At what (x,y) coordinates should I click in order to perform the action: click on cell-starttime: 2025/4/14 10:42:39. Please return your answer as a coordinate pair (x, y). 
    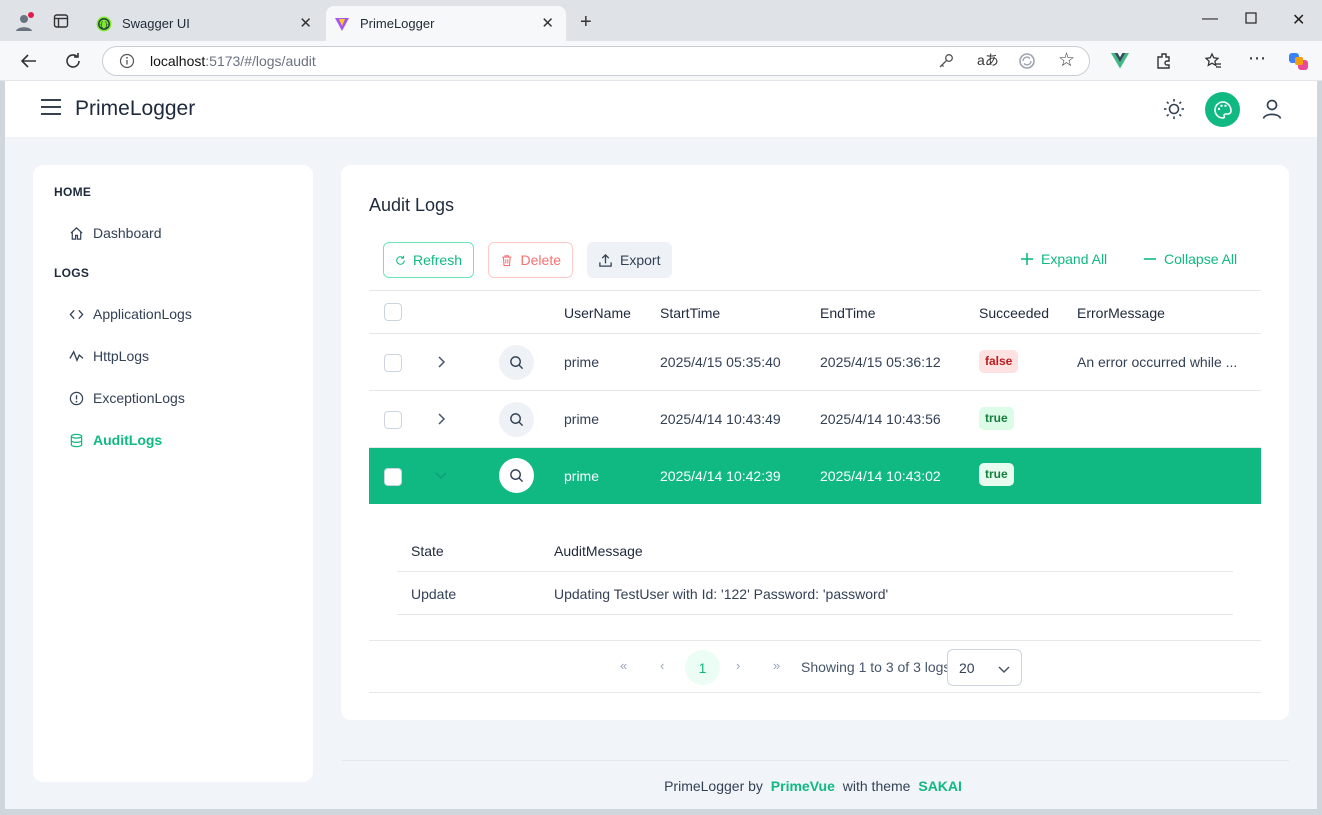
    Looking at the image, I should click on (720, 476).